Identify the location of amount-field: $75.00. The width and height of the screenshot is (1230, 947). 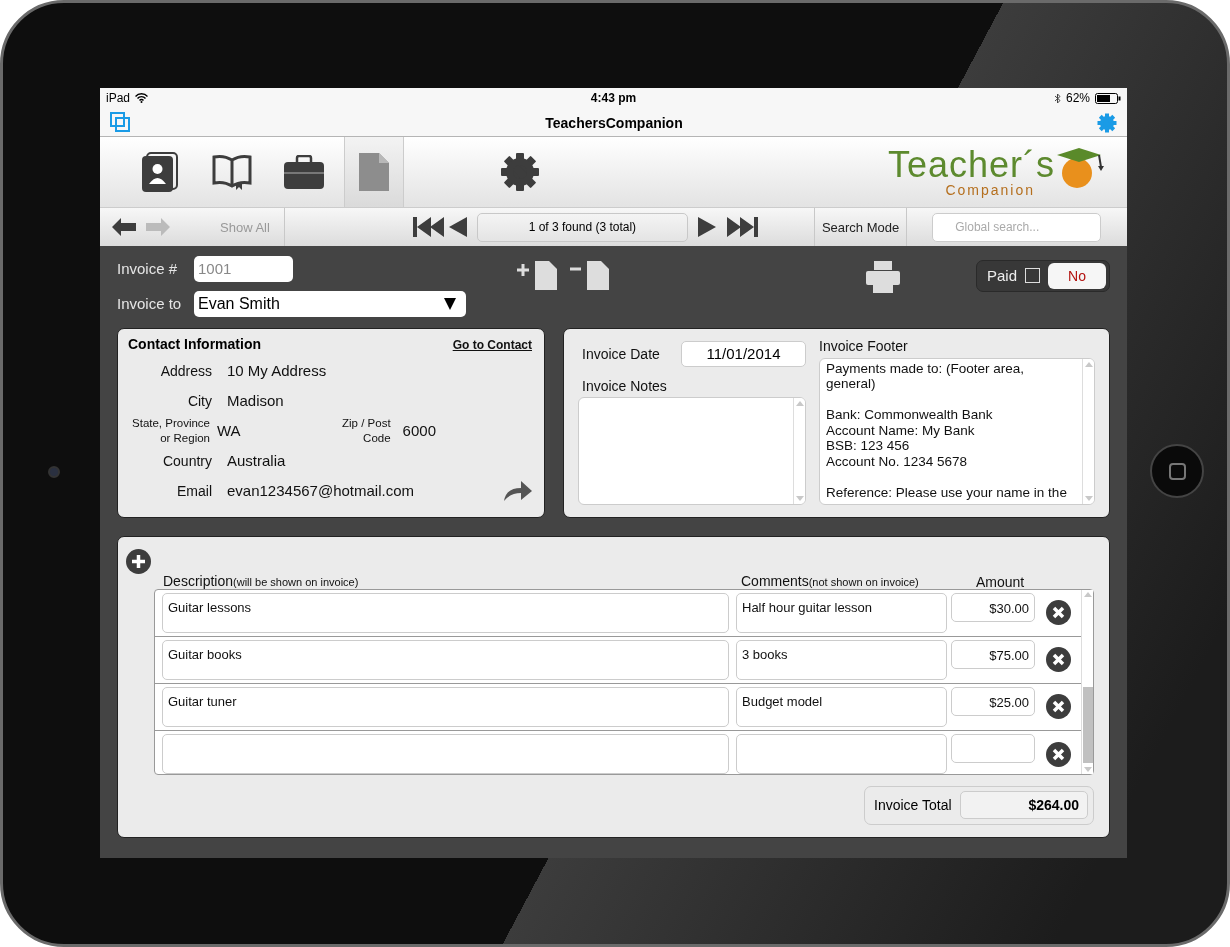
(993, 654).